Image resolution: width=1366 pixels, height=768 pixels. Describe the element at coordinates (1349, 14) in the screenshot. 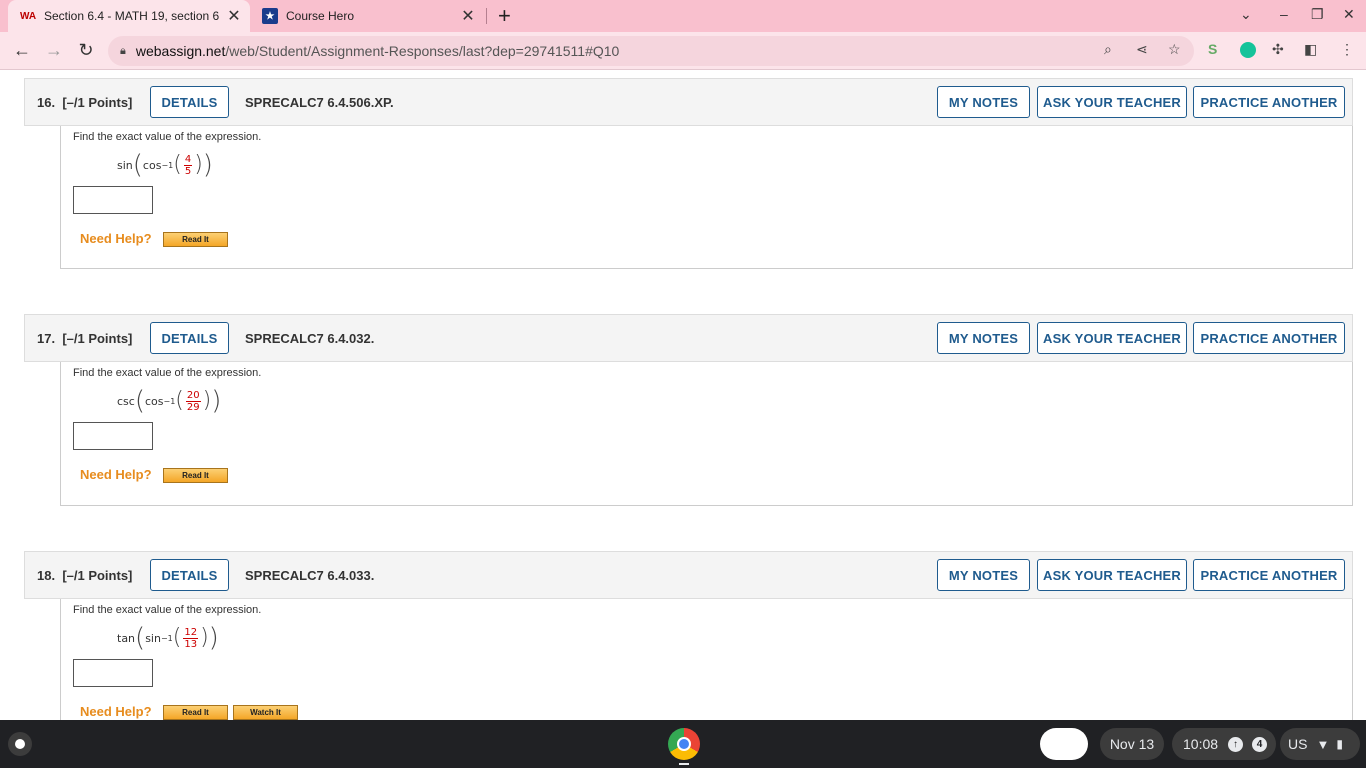

I see `close-window-icon: ✕` at that location.